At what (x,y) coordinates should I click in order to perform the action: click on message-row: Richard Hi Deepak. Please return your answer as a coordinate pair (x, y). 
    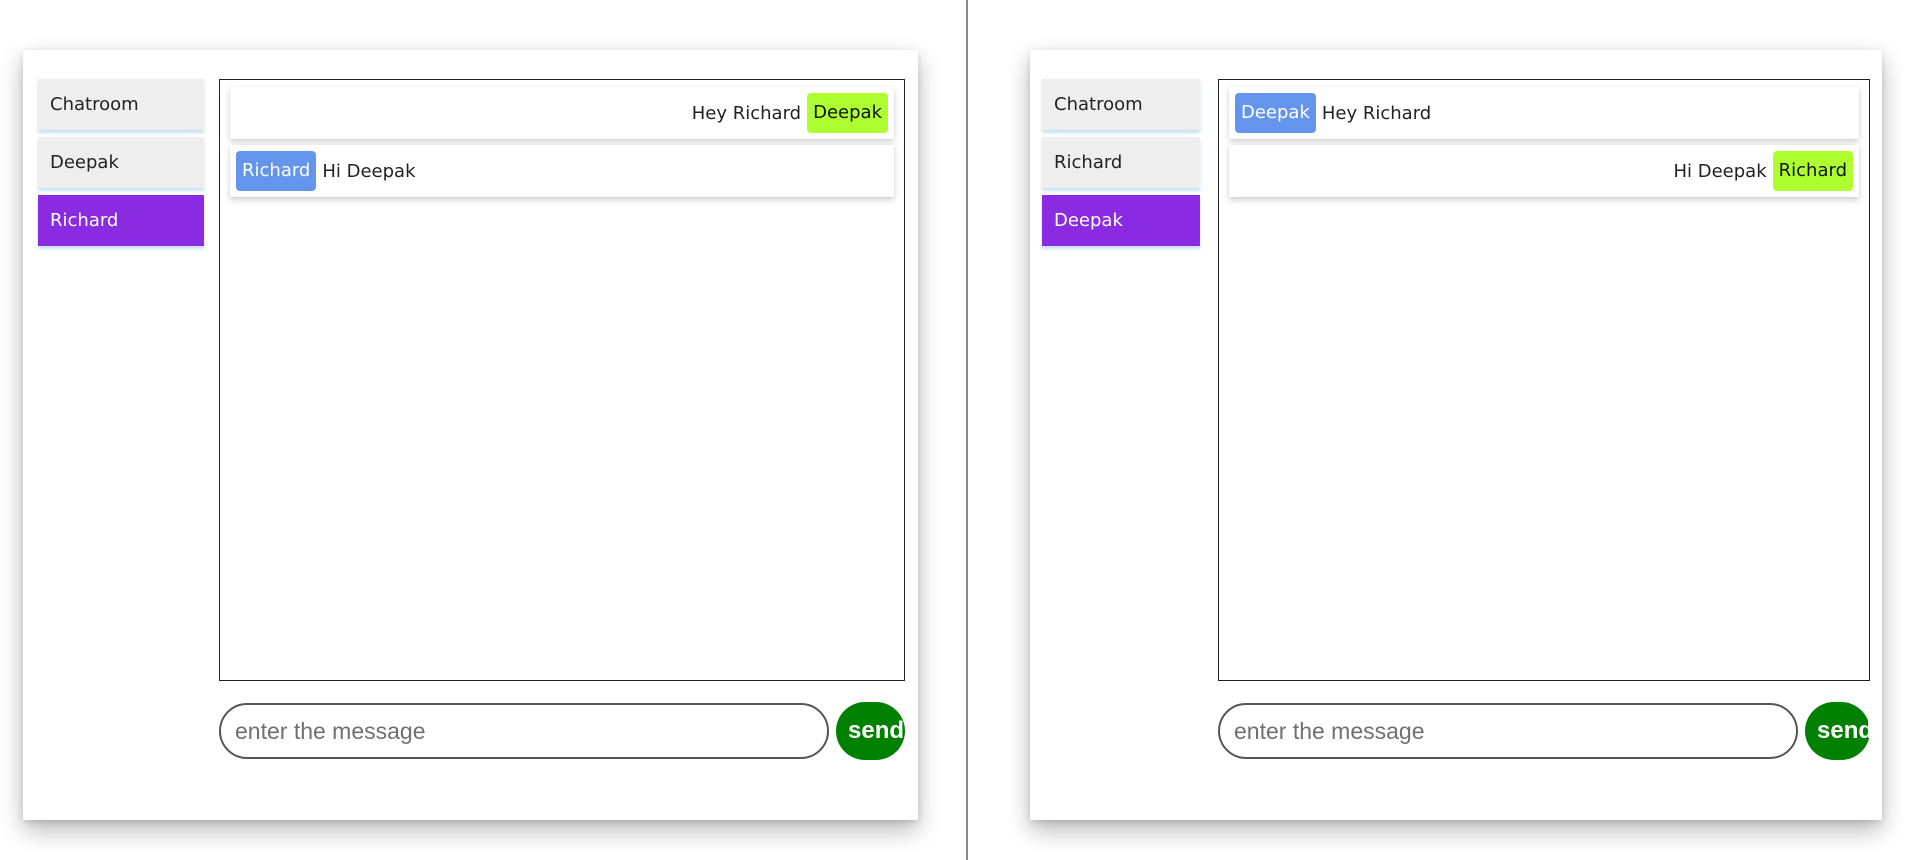
    Looking at the image, I should click on (562, 171).